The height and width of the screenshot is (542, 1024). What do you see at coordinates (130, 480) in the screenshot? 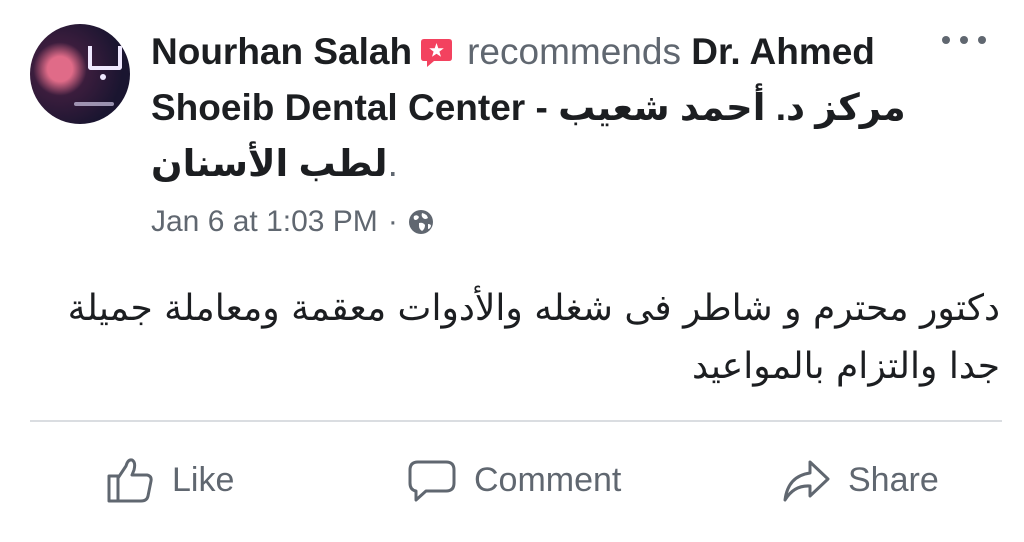
I see `like-icon` at bounding box center [130, 480].